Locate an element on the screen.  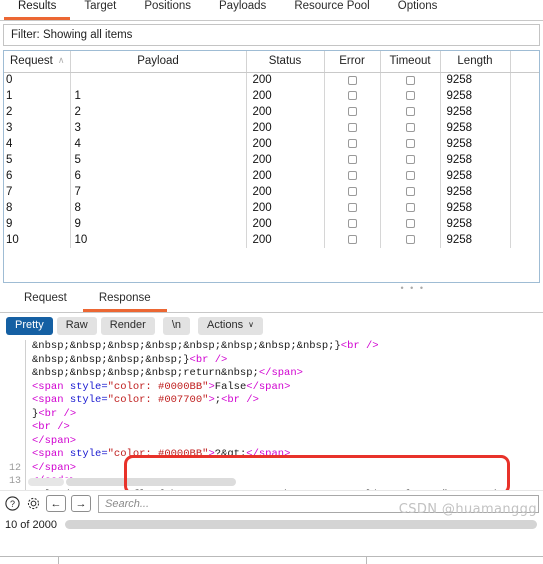
tab-results: Results is located at coordinates (37, 10).